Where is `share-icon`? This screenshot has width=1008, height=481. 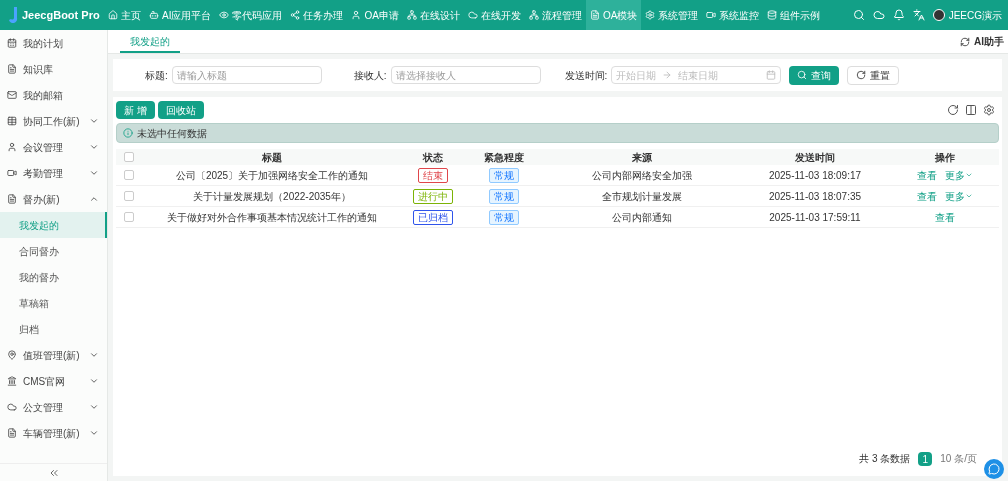 share-icon is located at coordinates (295, 15).